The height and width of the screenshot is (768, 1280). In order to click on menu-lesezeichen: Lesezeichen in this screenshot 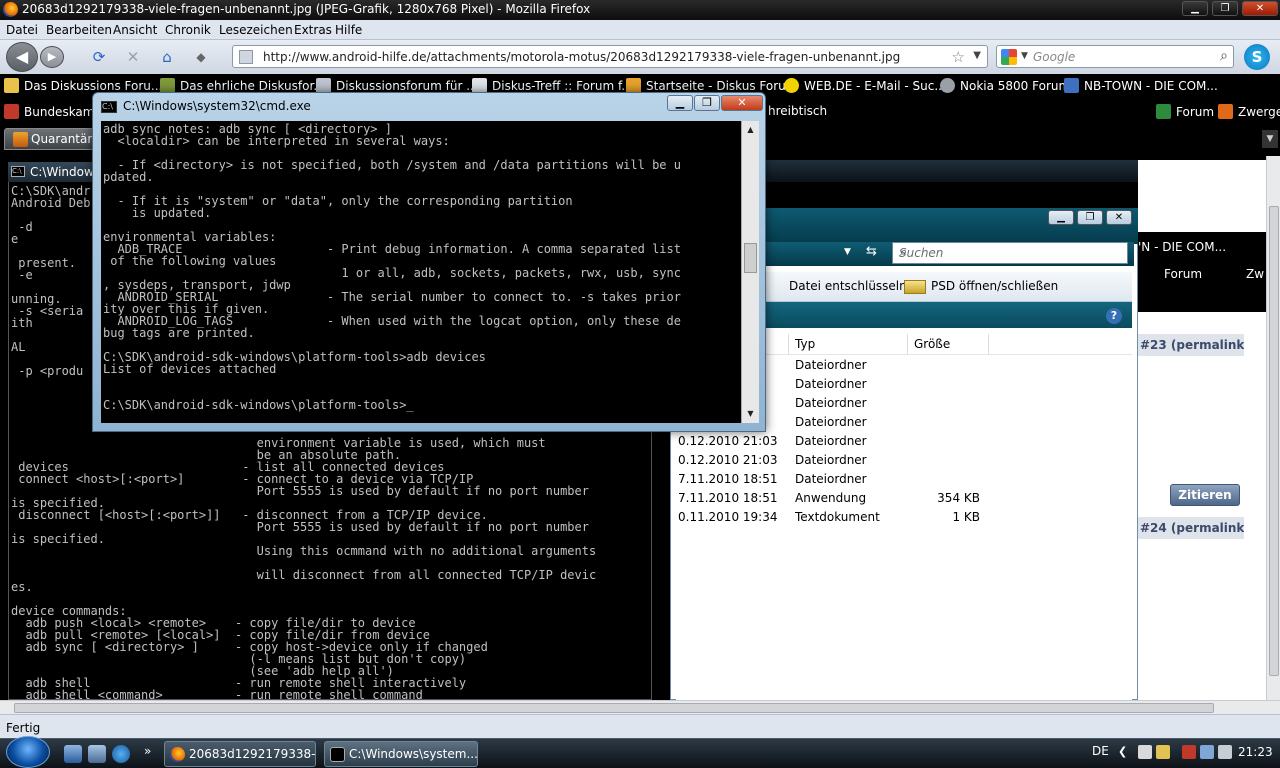, I will do `click(256, 30)`.